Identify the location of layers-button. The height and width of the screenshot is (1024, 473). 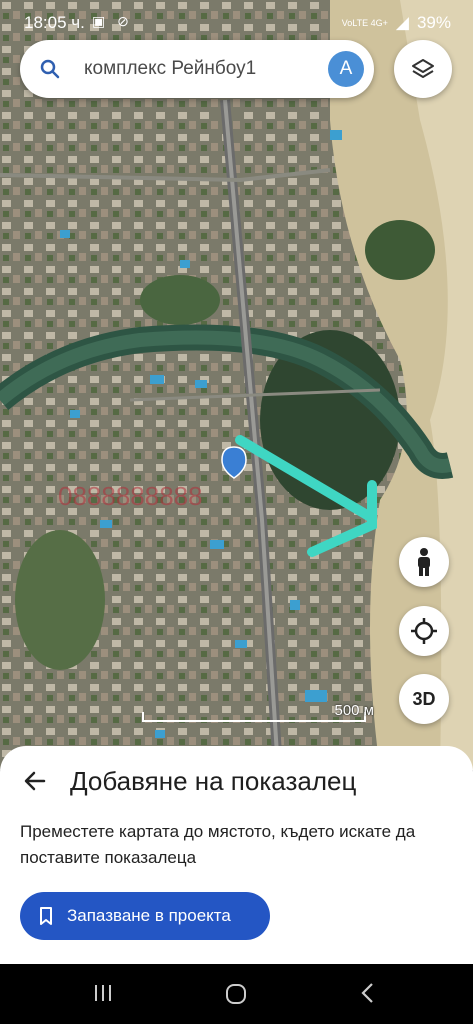
(423, 69).